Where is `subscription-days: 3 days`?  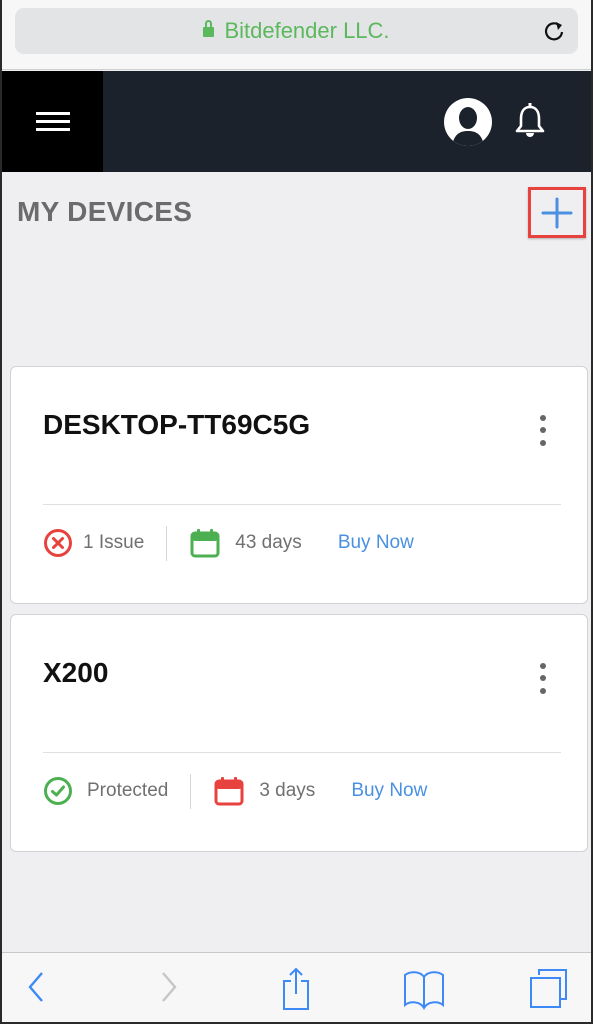 subscription-days: 3 days is located at coordinates (287, 790).